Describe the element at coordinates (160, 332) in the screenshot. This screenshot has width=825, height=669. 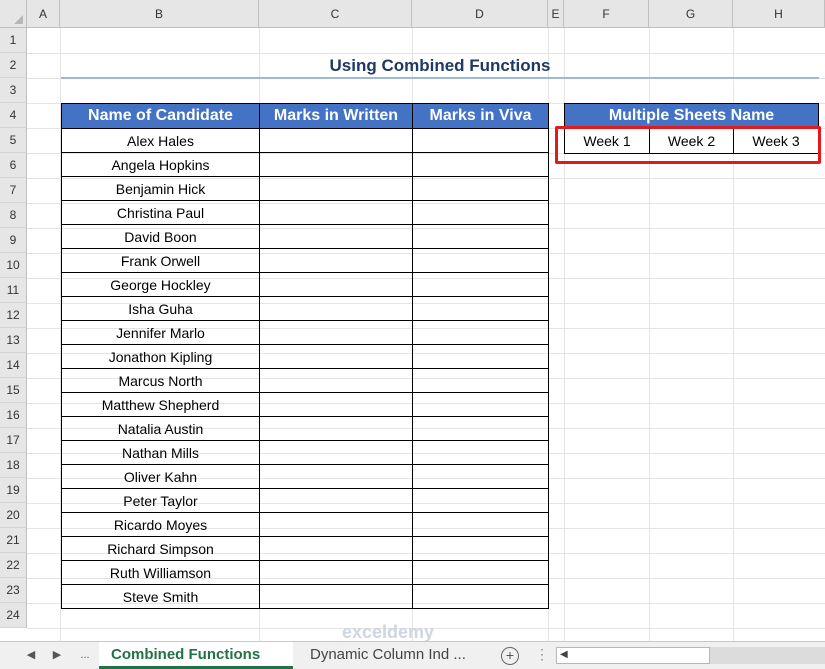
I see `candidate-name-cell: Jennifer Marlo` at that location.